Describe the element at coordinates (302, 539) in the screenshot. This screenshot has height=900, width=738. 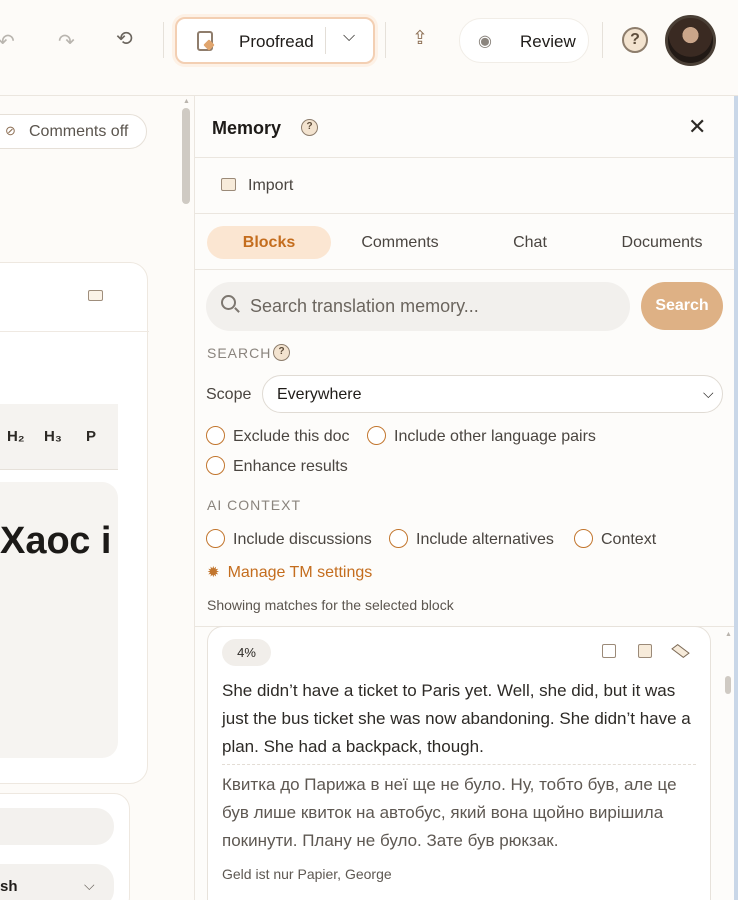
I see `option-label: Include discussions` at that location.